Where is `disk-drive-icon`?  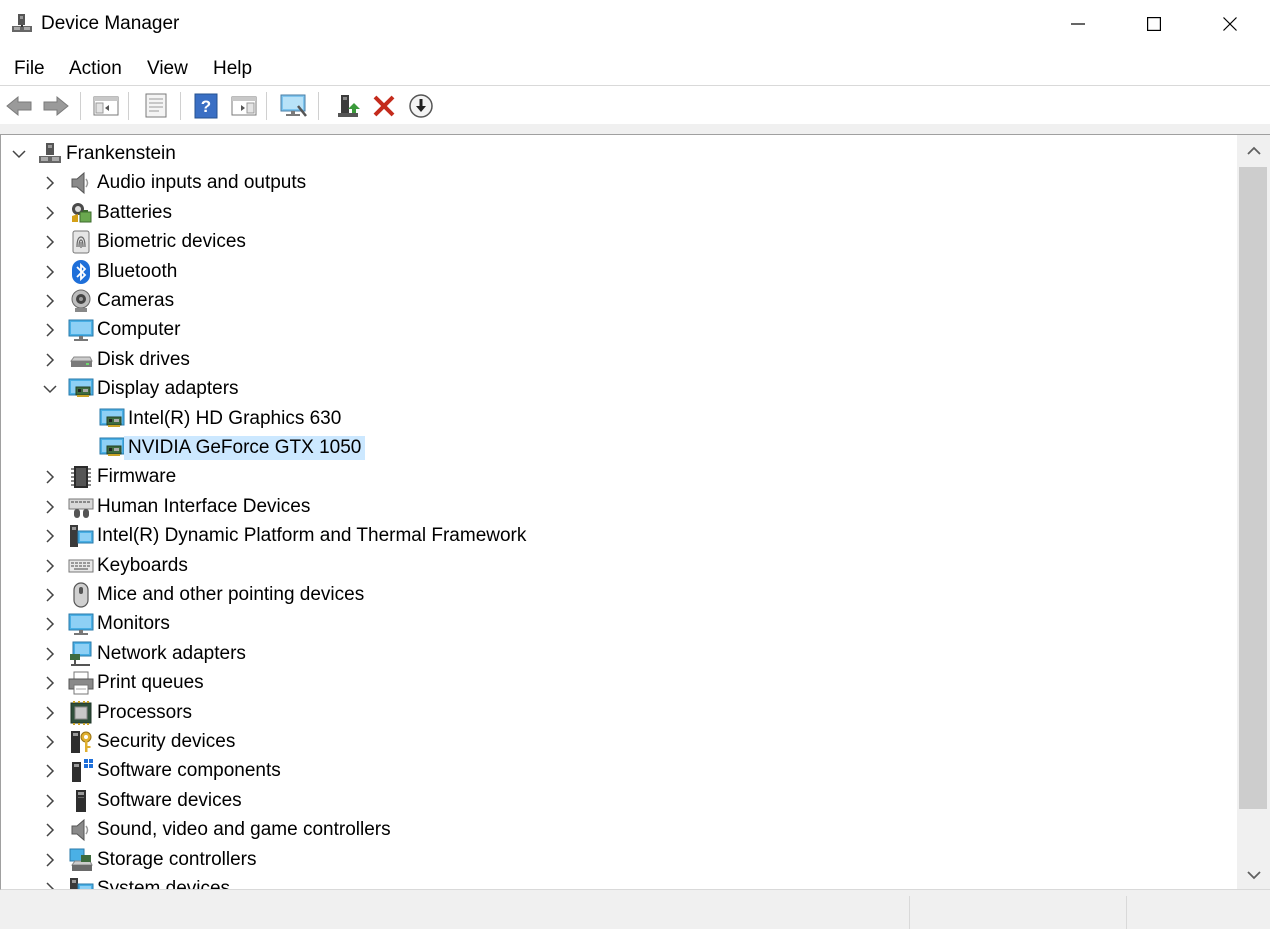
disk-drive-icon is located at coordinates (81, 361).